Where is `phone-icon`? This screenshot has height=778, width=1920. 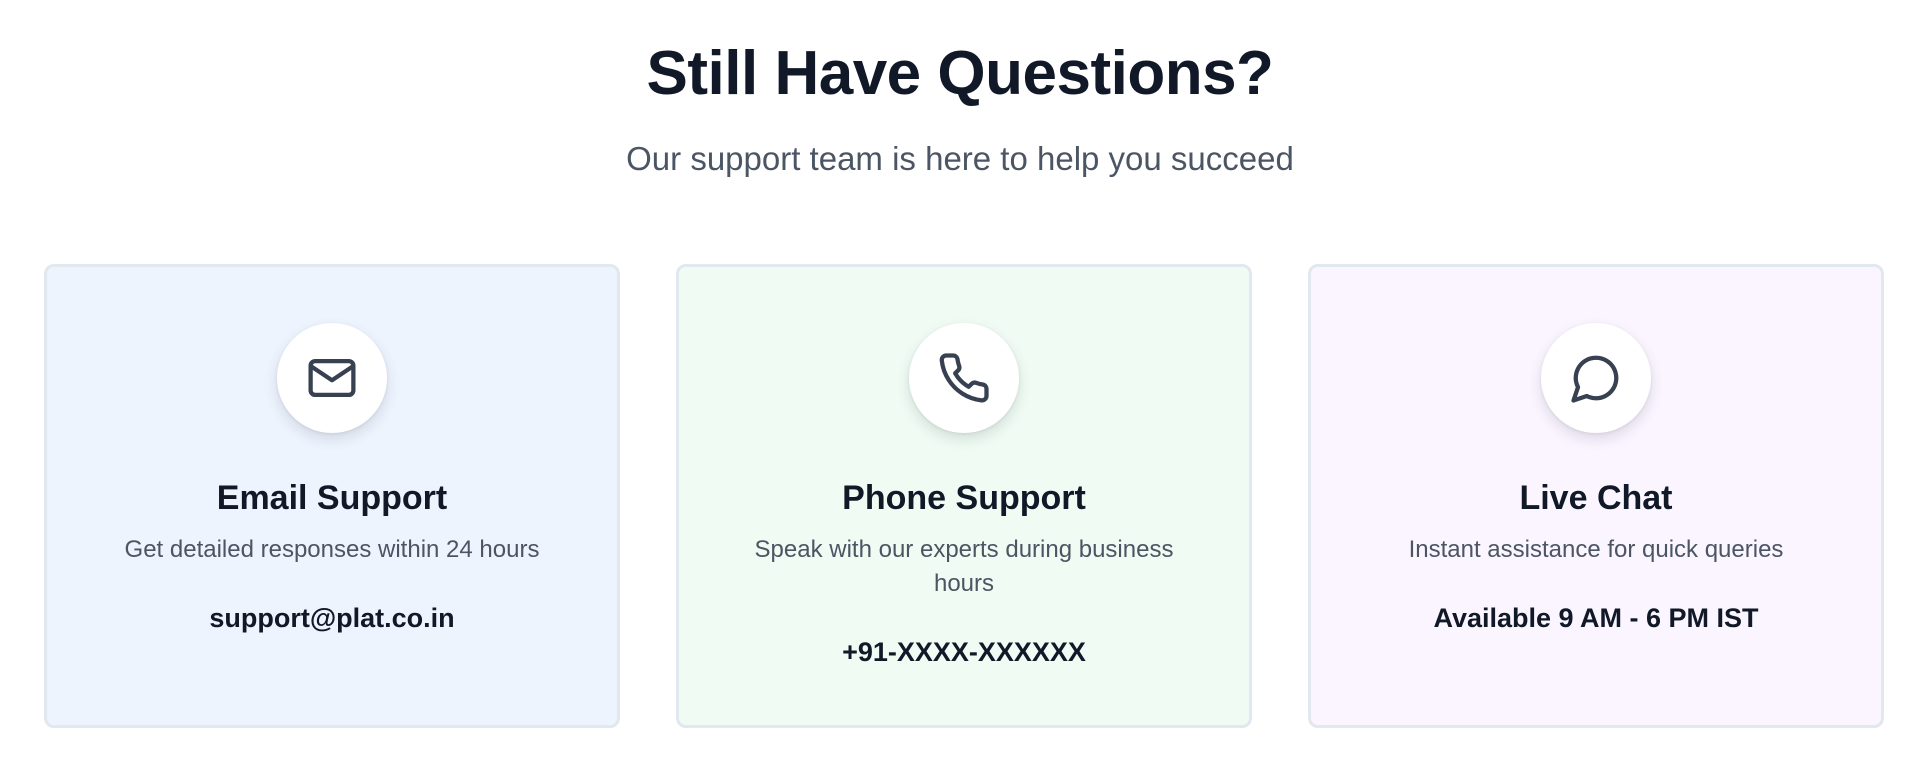
phone-icon is located at coordinates (964, 378).